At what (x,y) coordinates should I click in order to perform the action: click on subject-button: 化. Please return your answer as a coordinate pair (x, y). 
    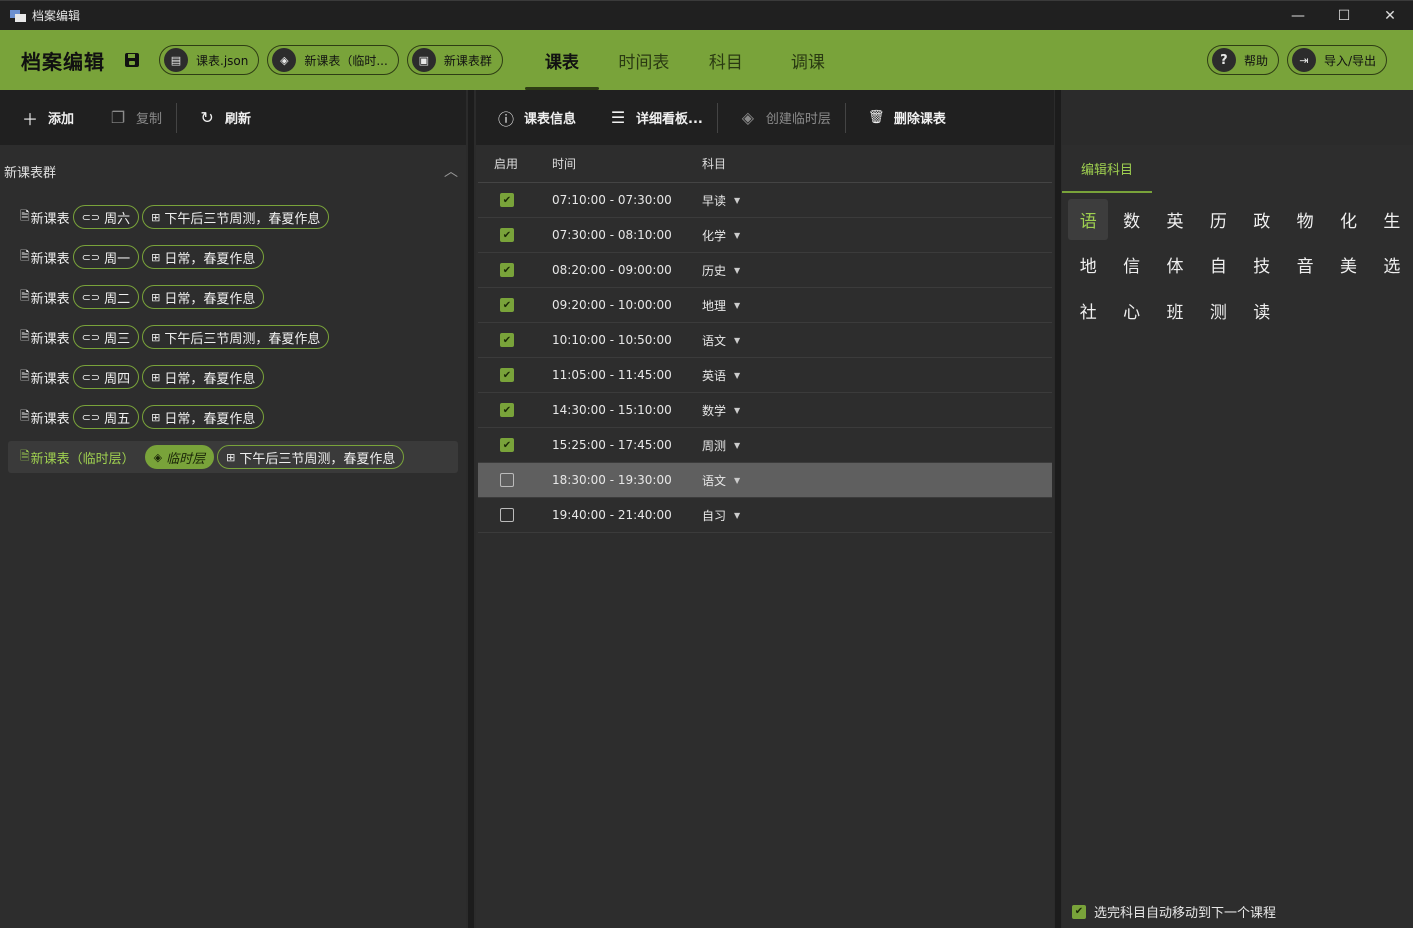
    Looking at the image, I should click on (1348, 219).